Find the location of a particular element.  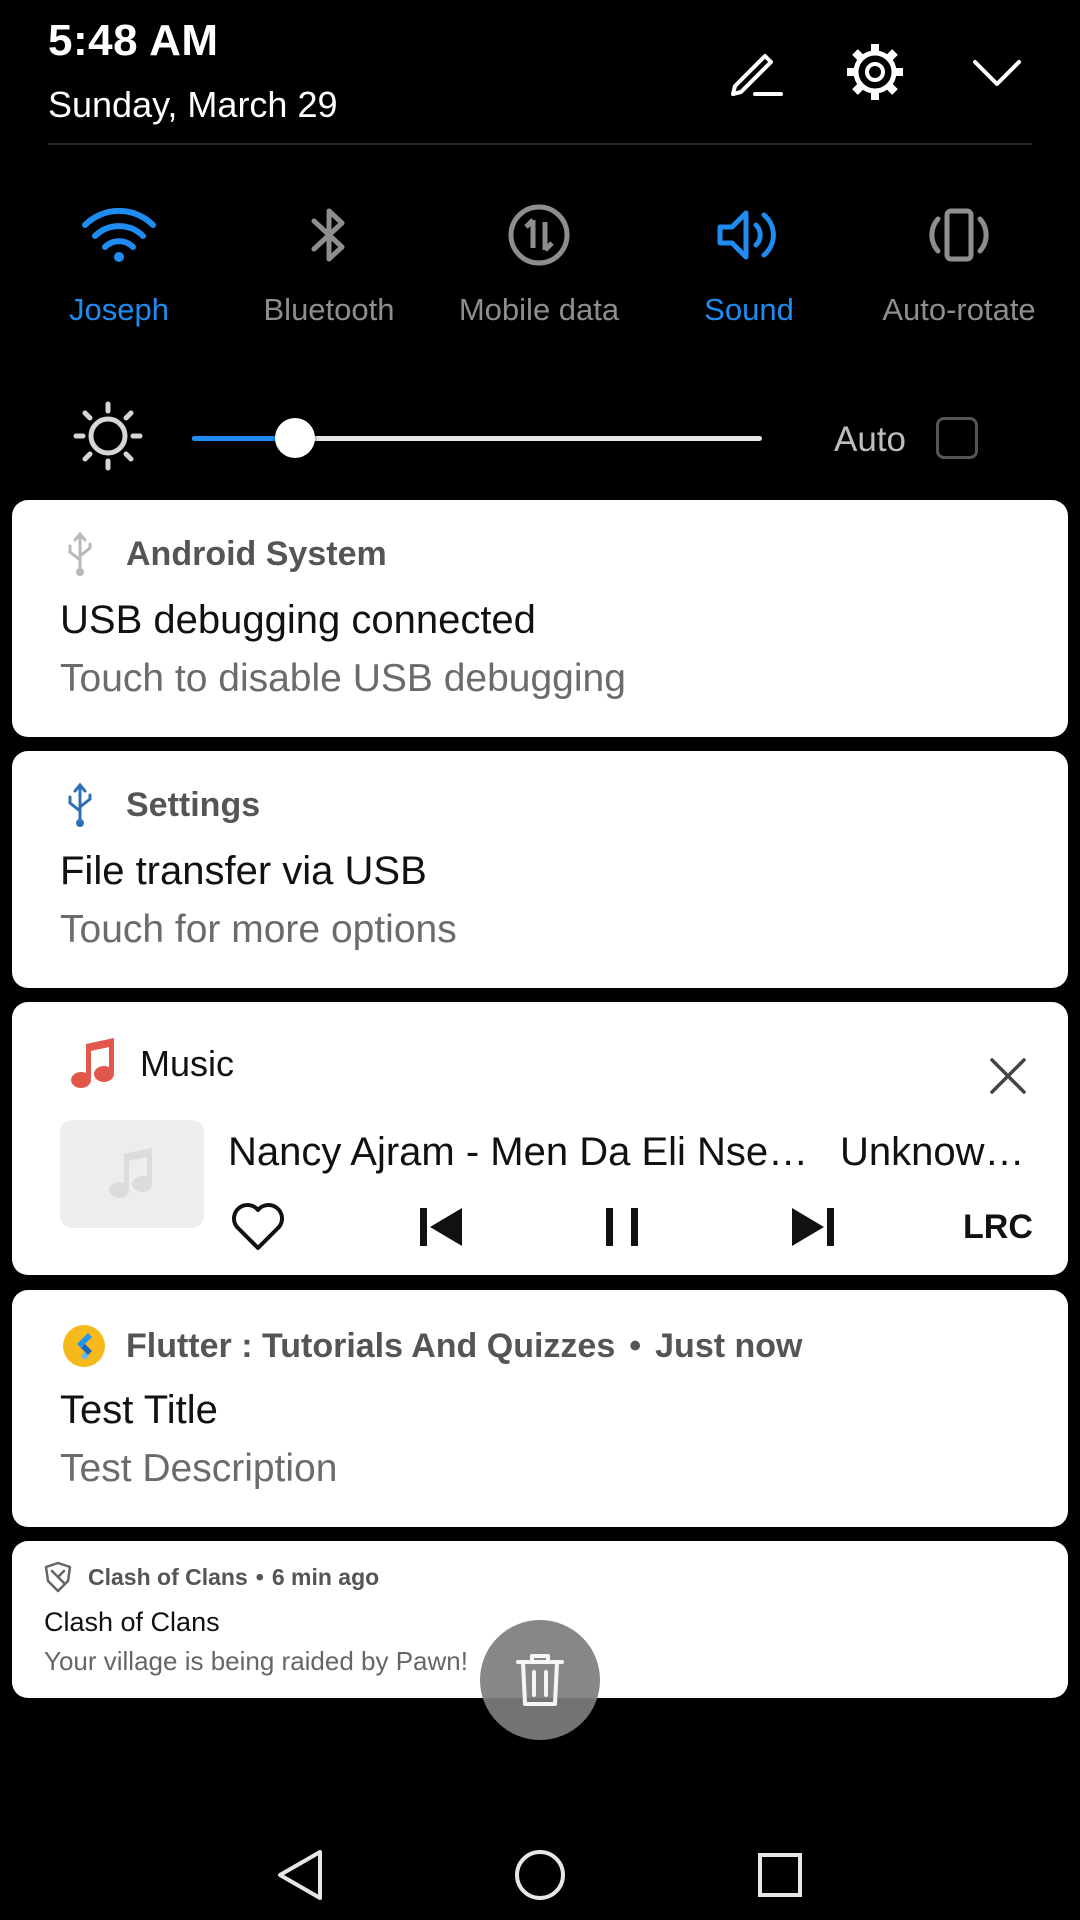

pause-button is located at coordinates (622, 1227).